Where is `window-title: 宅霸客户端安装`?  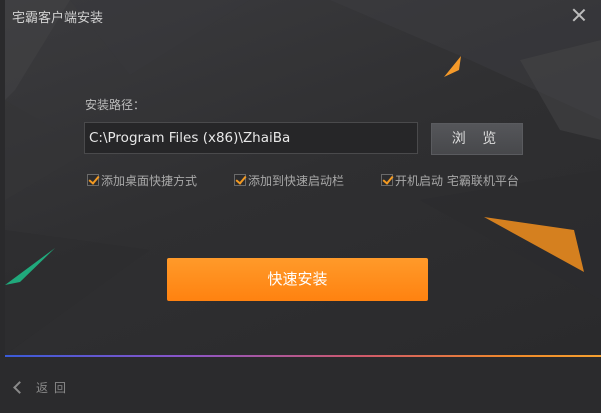 window-title: 宅霸客户端安装 is located at coordinates (58, 18).